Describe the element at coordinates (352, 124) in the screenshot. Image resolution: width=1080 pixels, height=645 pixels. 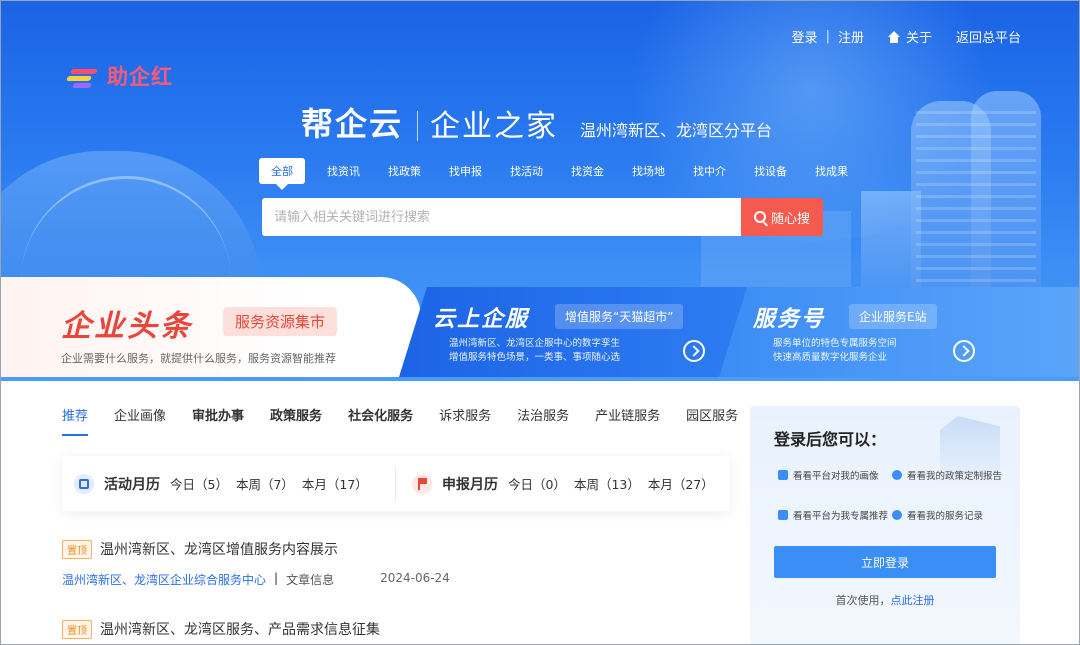
I see `brand-title: 帮企云` at that location.